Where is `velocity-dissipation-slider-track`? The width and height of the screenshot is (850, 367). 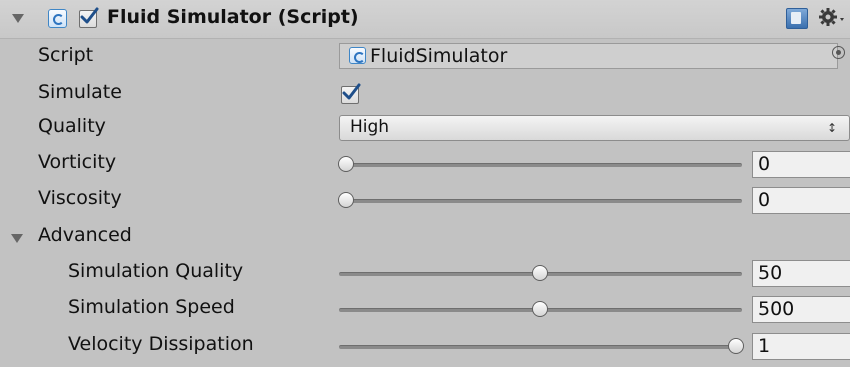
velocity-dissipation-slider-track is located at coordinates (540, 347).